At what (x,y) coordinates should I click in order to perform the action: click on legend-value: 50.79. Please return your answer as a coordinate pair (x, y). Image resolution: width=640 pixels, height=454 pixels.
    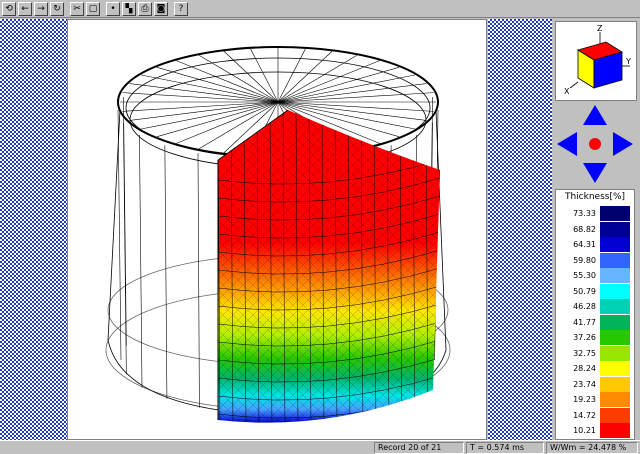
    Looking at the image, I should click on (584, 291).